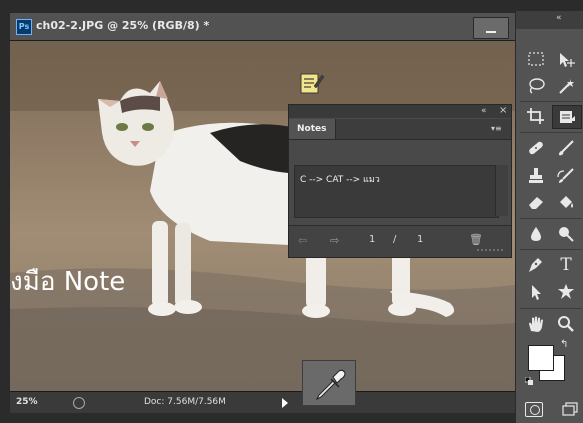 The width and height of the screenshot is (583, 423). Describe the element at coordinates (549, 217) in the screenshot. I see `tools-panel: « T ↰` at that location.